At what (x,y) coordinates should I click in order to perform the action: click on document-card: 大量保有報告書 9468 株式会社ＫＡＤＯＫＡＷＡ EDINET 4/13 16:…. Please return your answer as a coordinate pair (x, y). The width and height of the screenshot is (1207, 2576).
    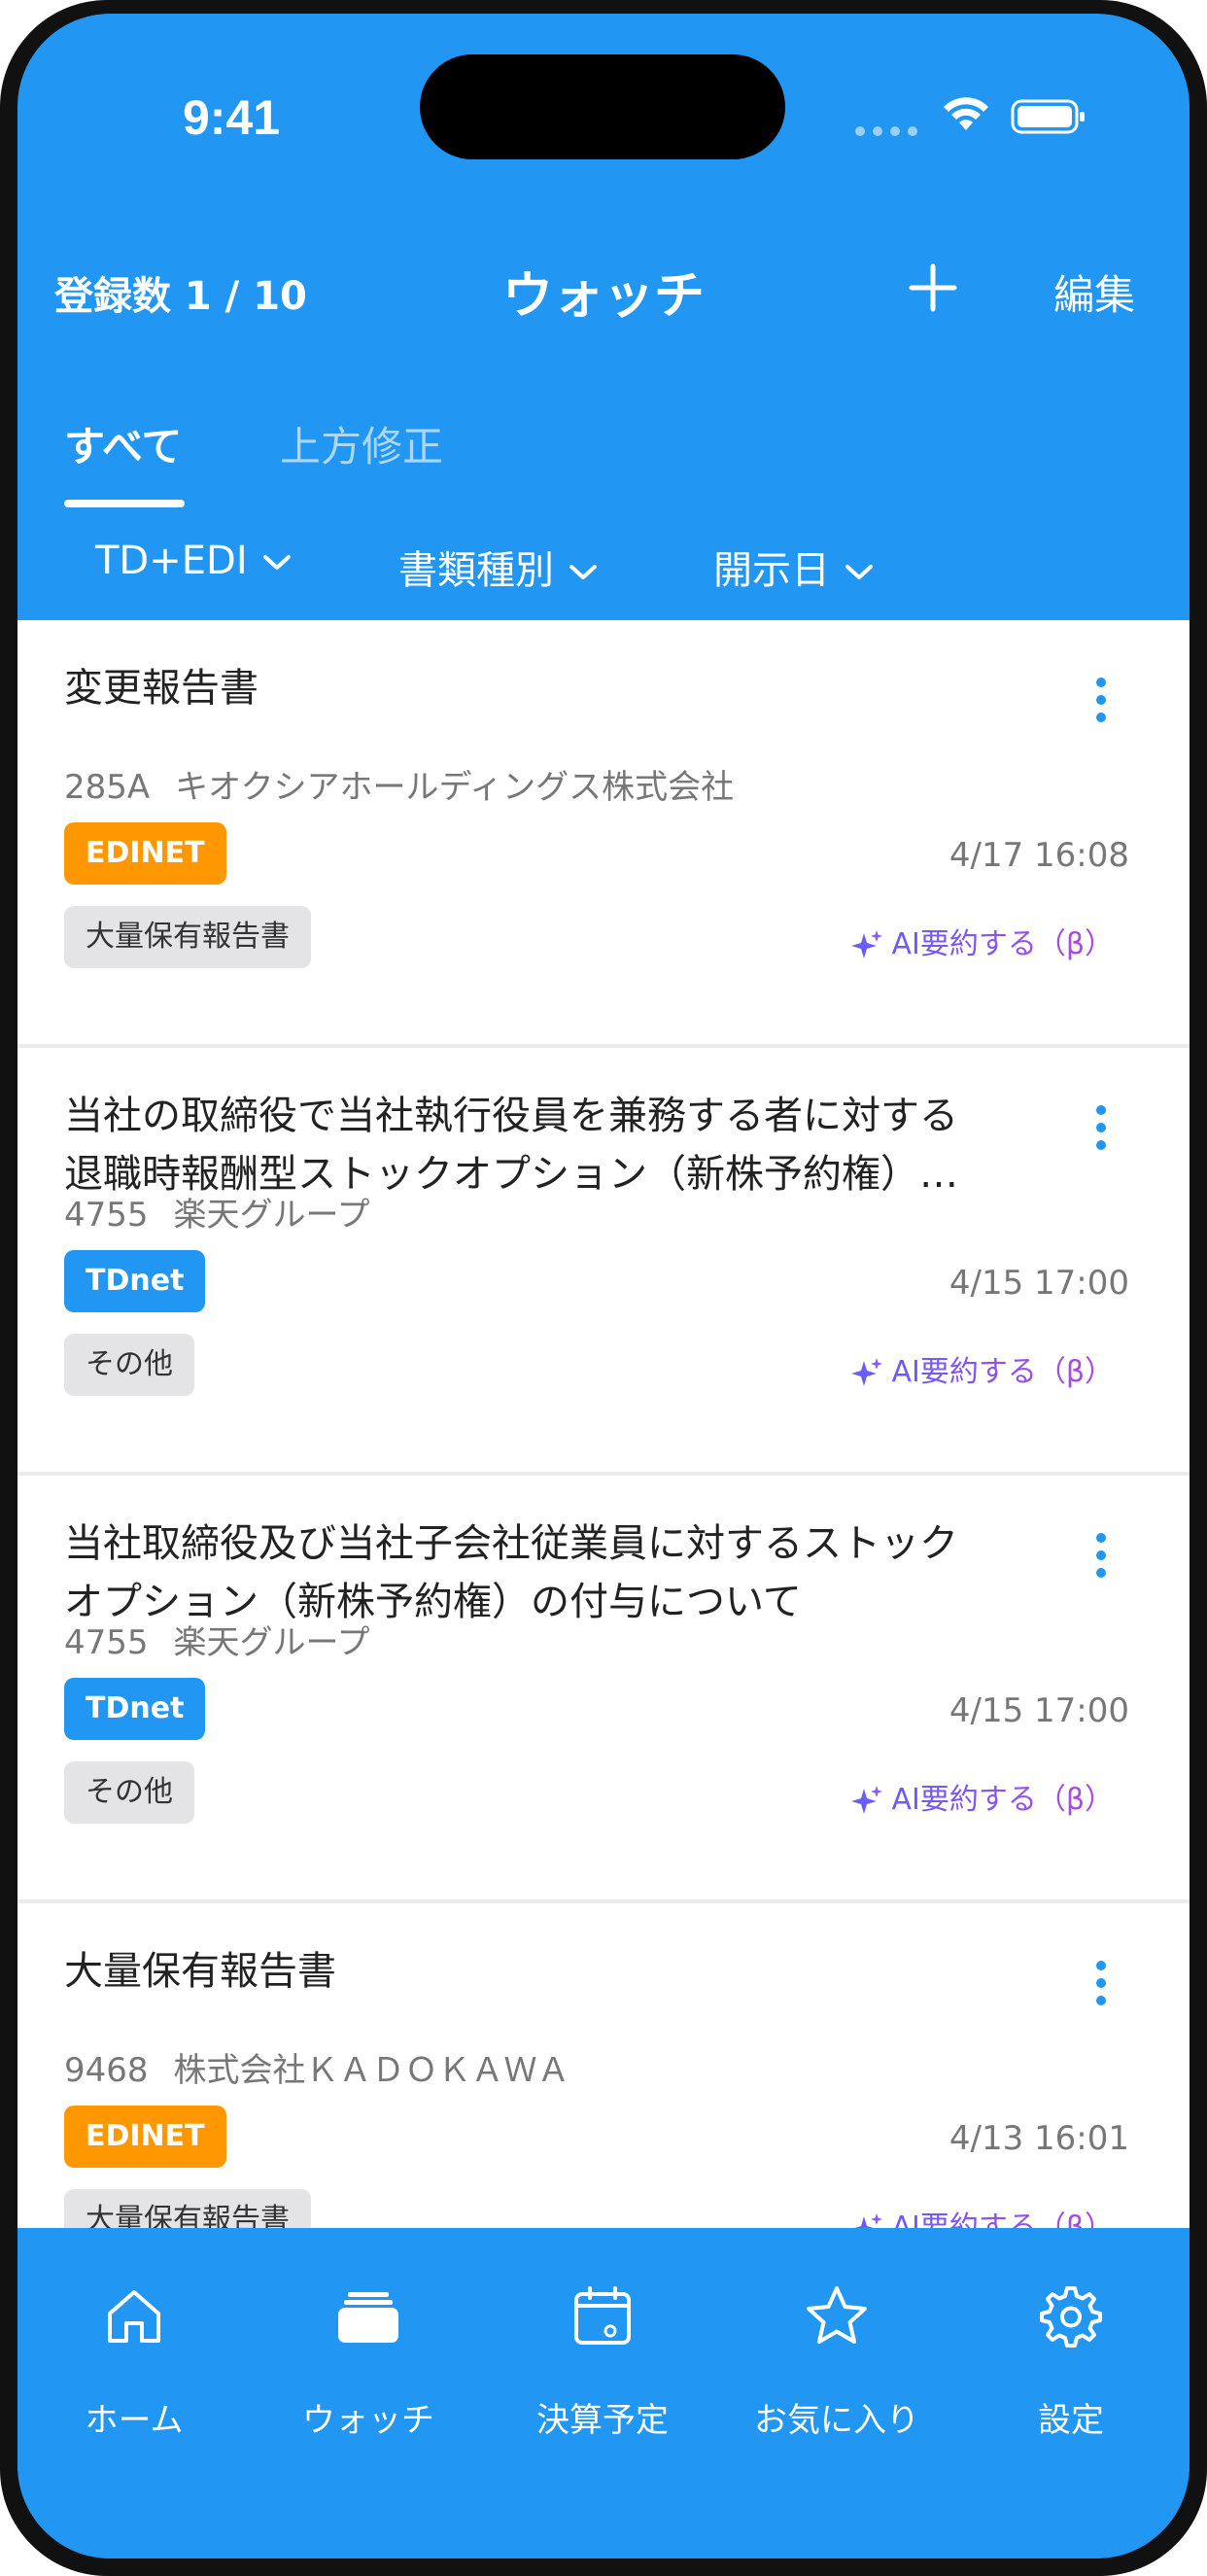
    Looking at the image, I should click on (603, 2065).